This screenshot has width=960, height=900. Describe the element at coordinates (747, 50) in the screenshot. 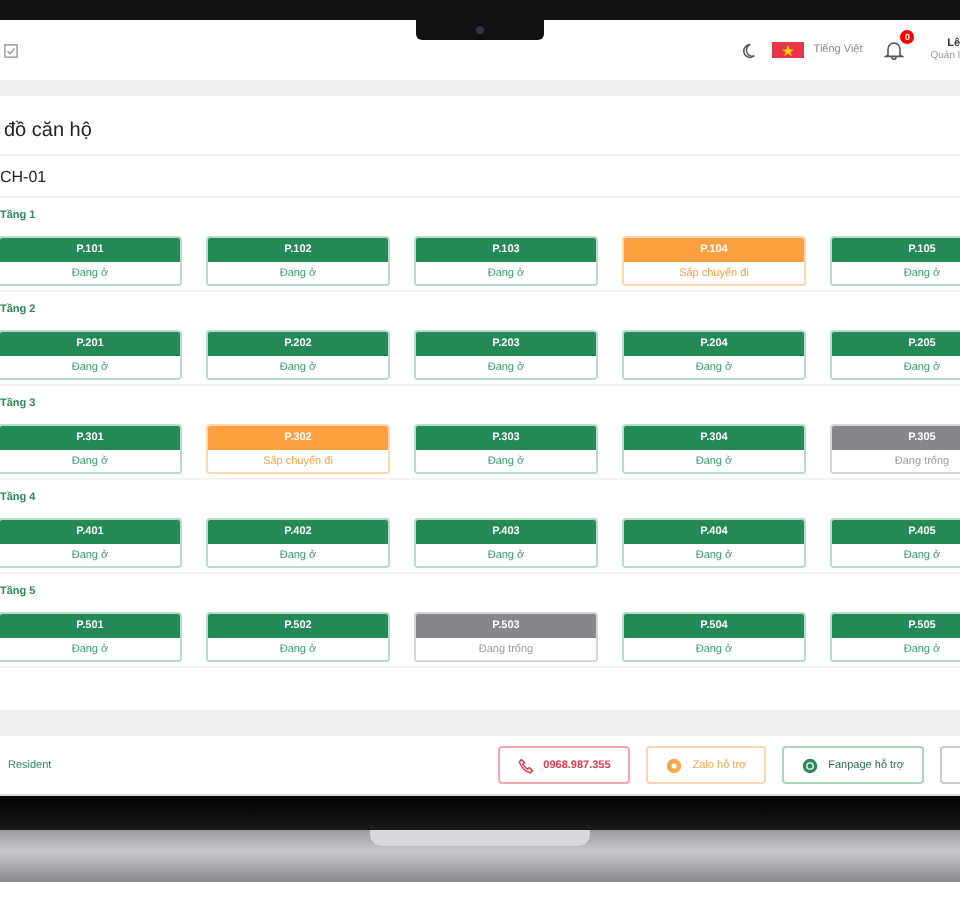

I see `moon-icon` at that location.